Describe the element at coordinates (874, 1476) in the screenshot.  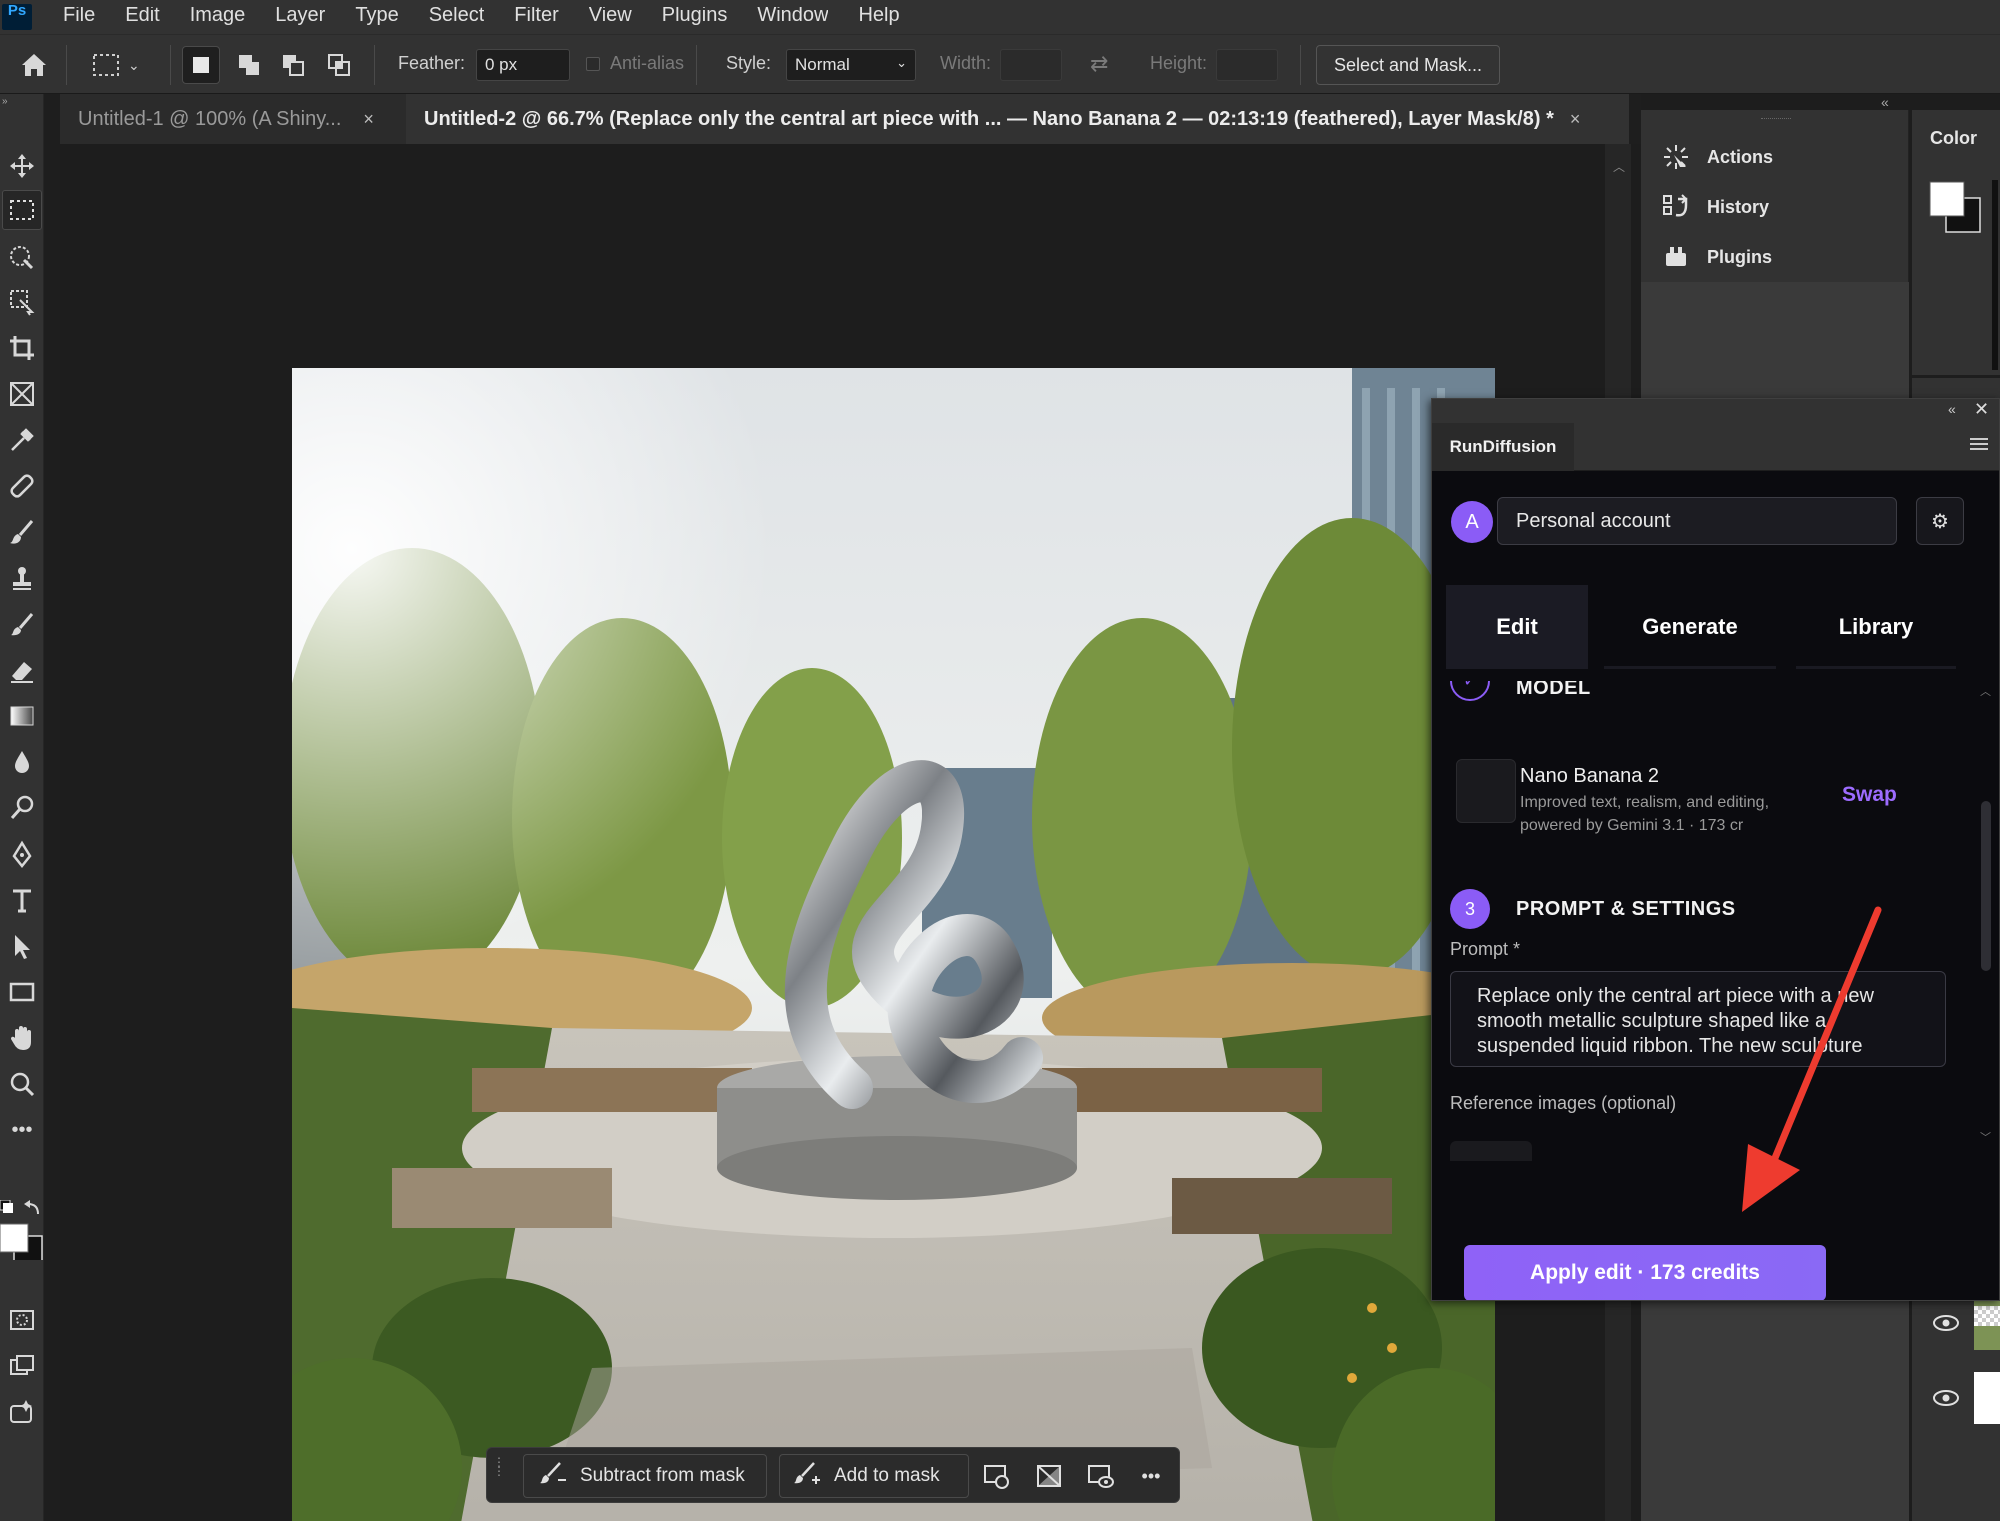
I see `add-to-mask-button: Add to mask` at that location.